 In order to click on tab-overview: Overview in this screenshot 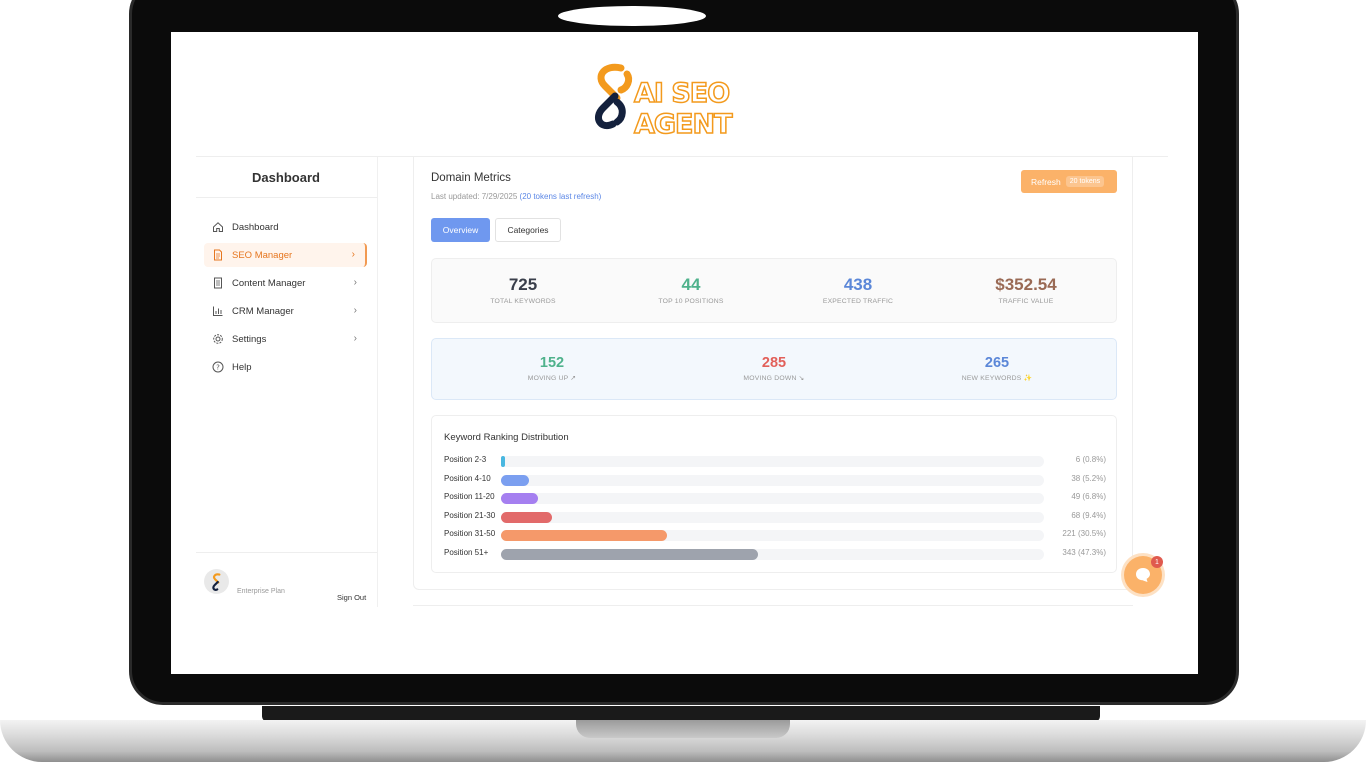, I will do `click(460, 230)`.